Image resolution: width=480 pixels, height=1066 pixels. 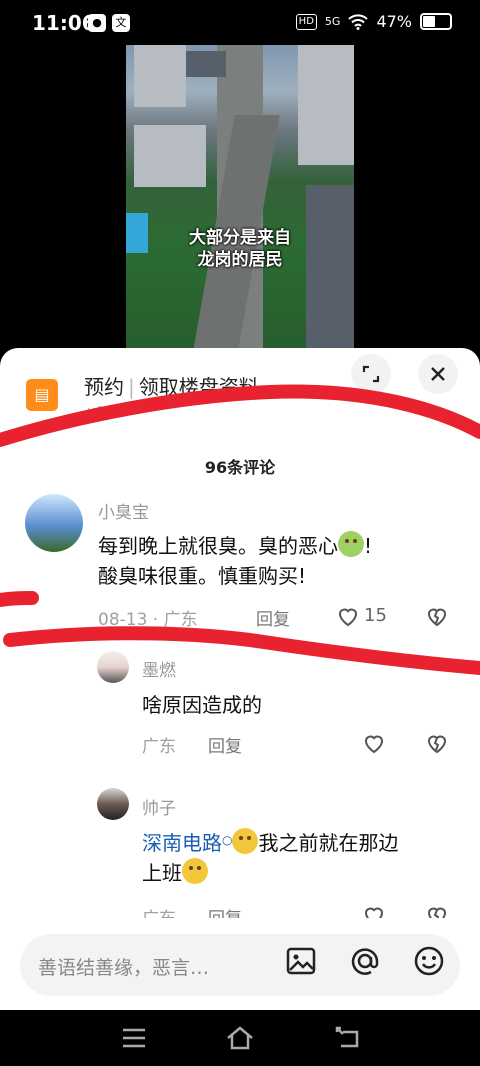 I want to click on translate-icon: 文, so click(x=121, y=23).